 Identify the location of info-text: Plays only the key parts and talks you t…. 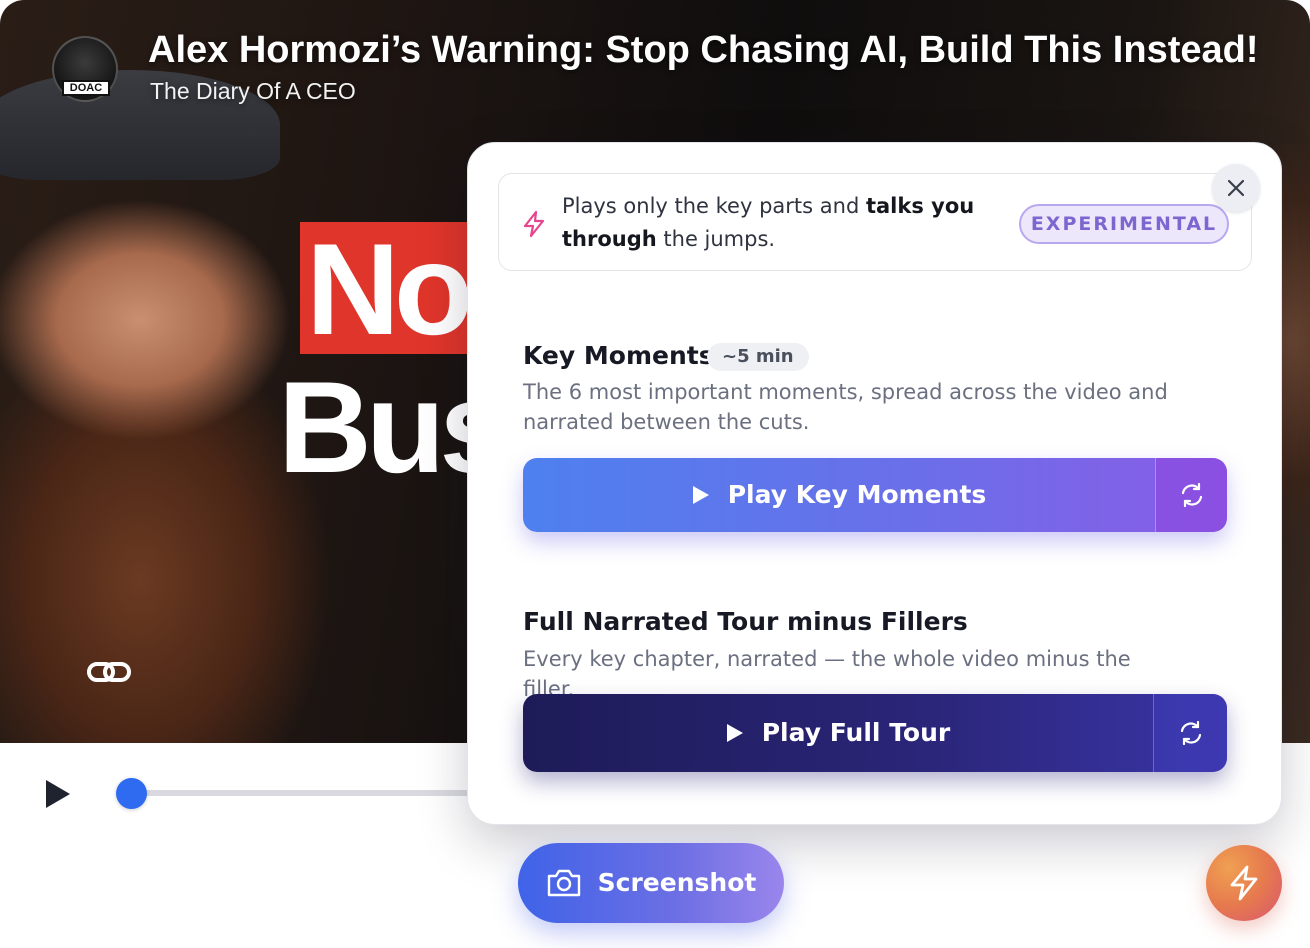
(768, 222).